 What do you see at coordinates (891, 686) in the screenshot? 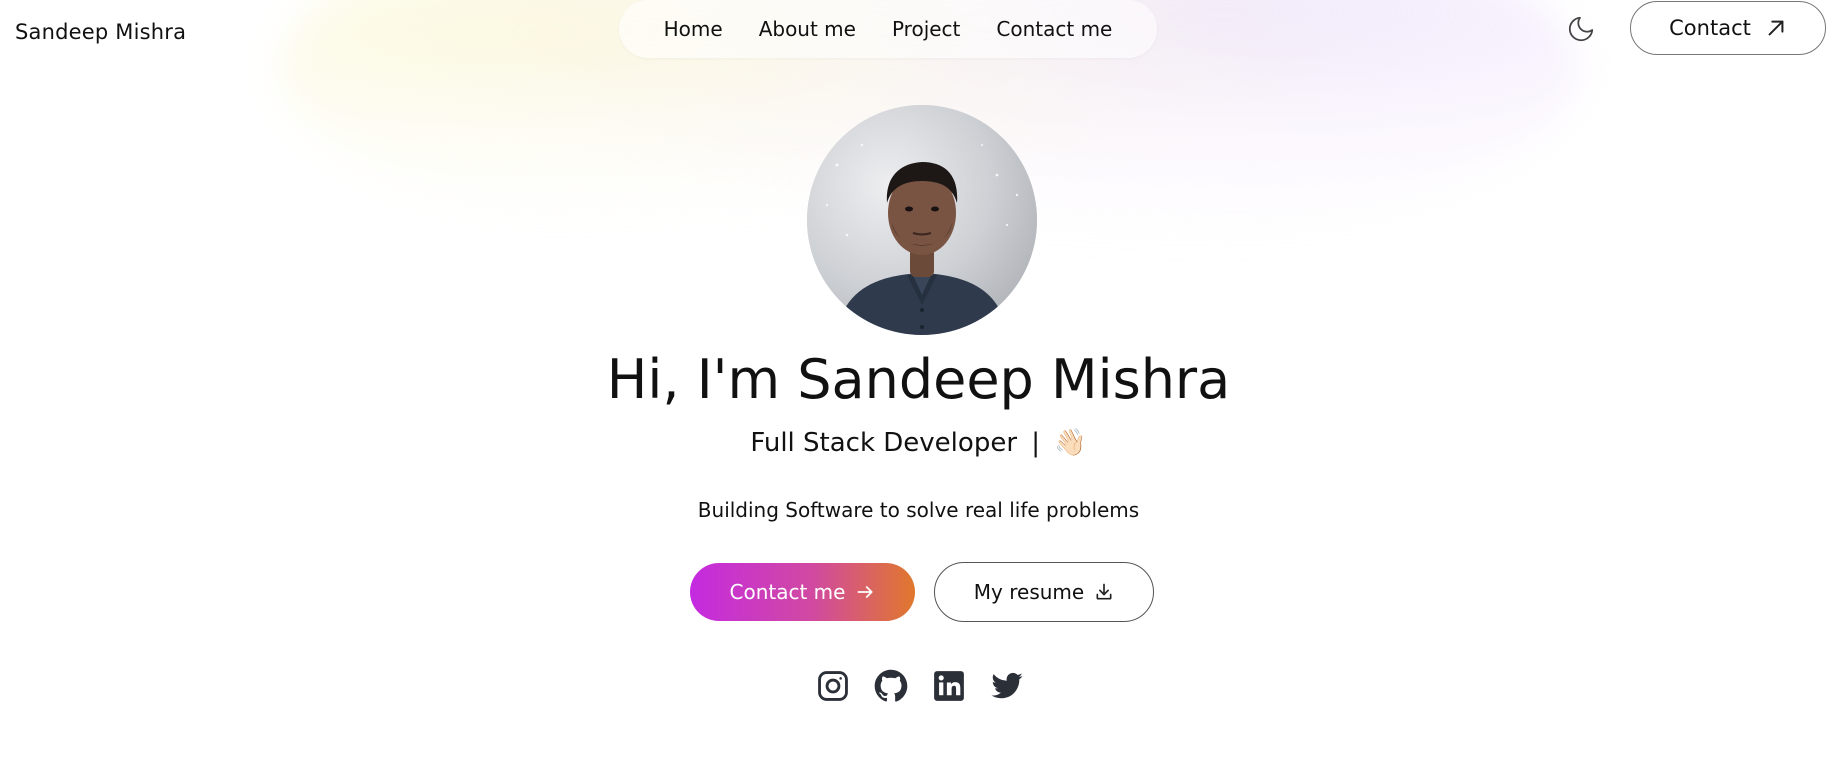
I see `github-icon` at bounding box center [891, 686].